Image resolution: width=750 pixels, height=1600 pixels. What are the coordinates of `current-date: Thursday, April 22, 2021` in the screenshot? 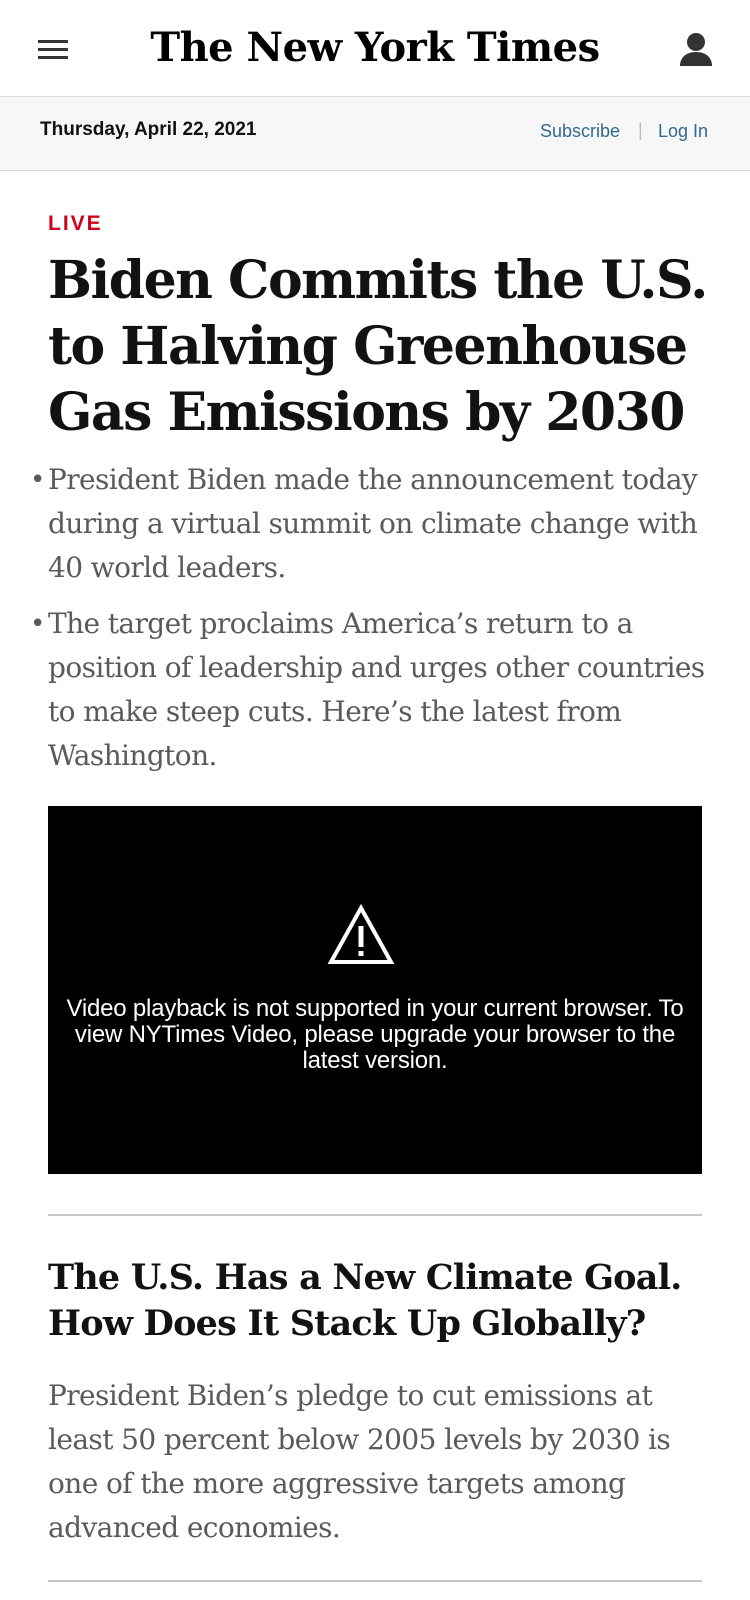 It's located at (148, 129).